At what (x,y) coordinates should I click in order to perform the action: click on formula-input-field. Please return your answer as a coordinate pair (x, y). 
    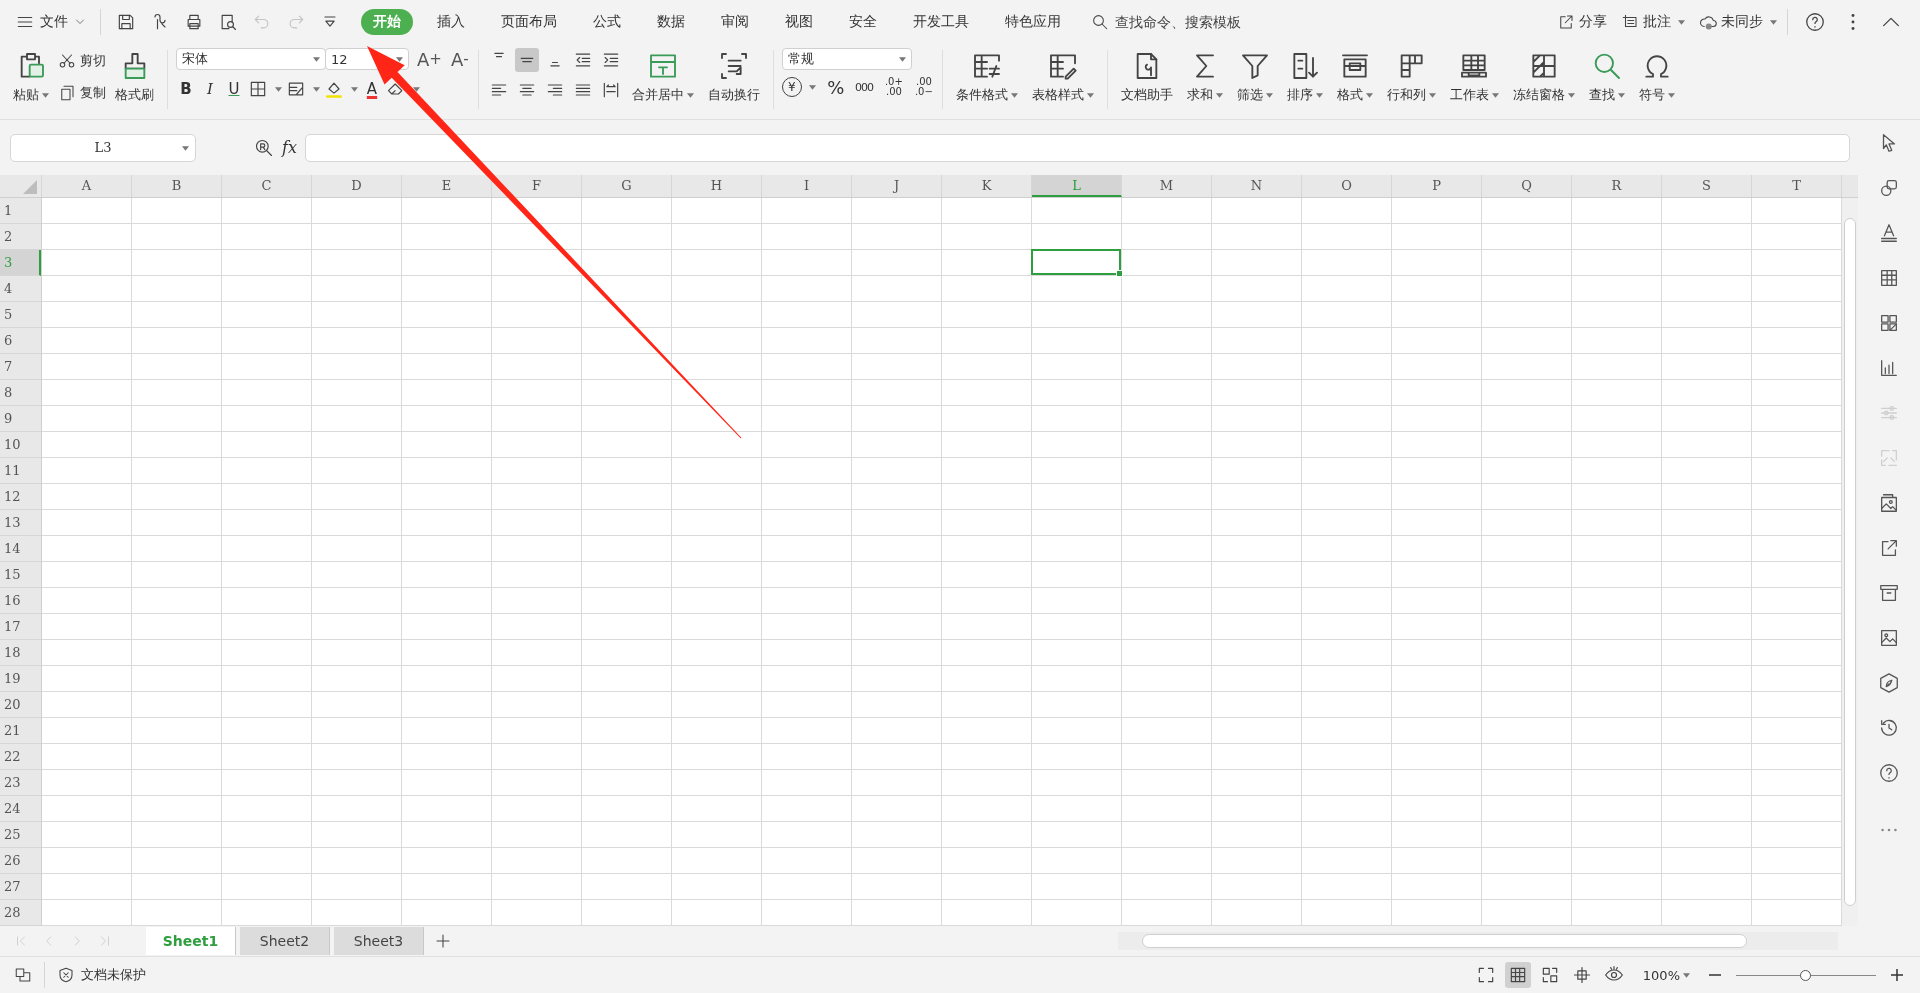
    Looking at the image, I should click on (1077, 147).